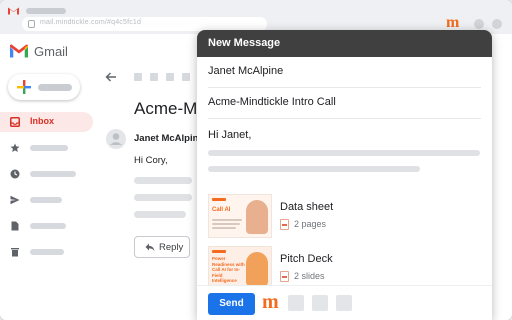  I want to click on compose-button, so click(44, 87).